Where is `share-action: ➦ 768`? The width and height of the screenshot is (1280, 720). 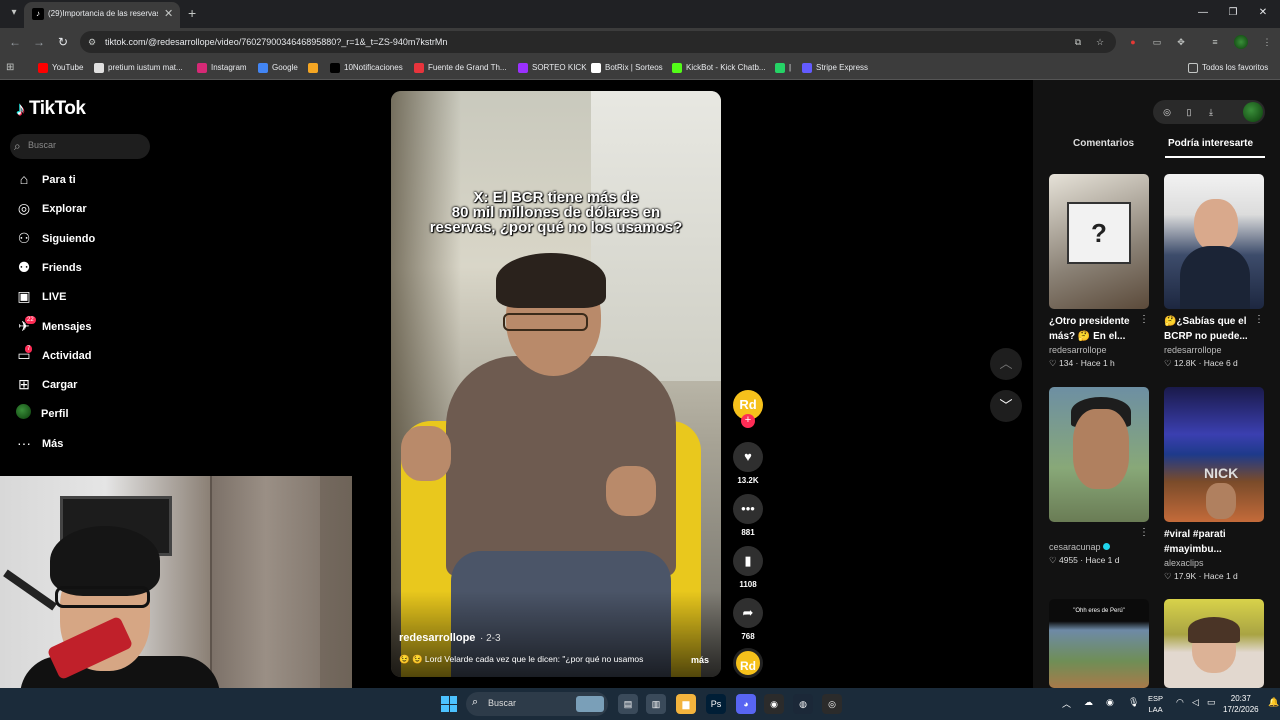 share-action: ➦ 768 is located at coordinates (748, 619).